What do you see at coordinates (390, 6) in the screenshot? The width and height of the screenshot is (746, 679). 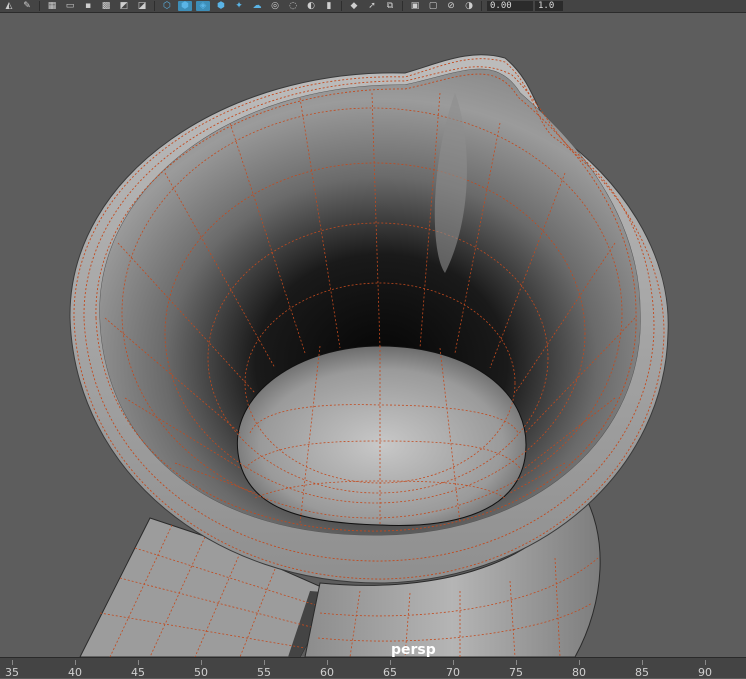 I see `copy-icon: ⧉` at bounding box center [390, 6].